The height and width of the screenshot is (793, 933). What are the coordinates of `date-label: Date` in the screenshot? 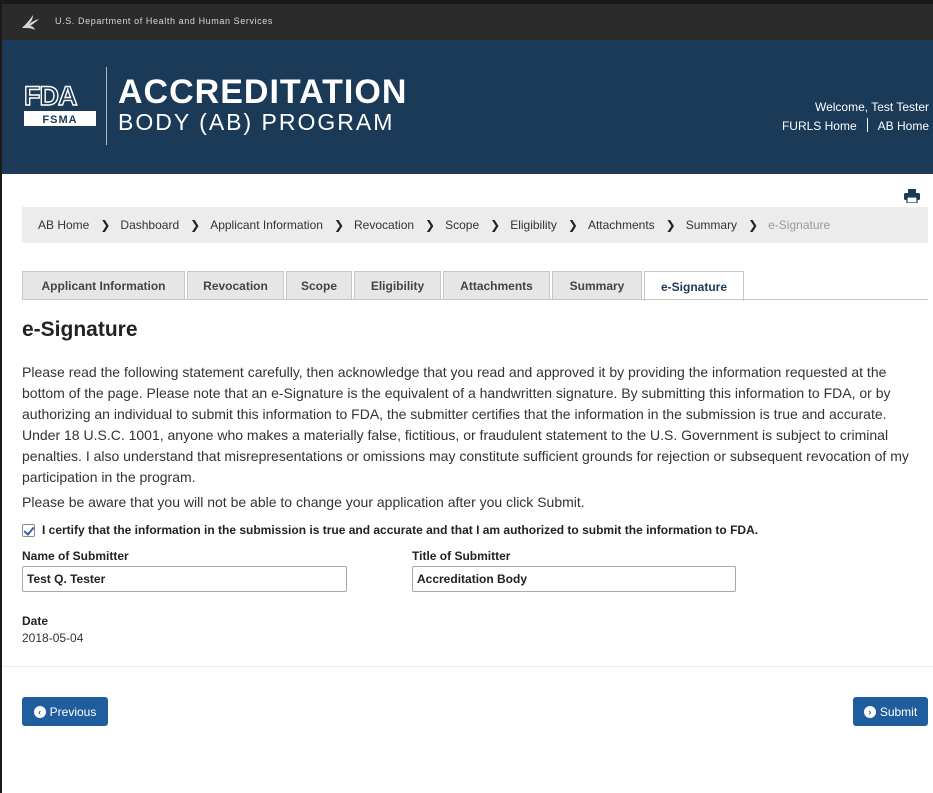 It's located at (35, 621).